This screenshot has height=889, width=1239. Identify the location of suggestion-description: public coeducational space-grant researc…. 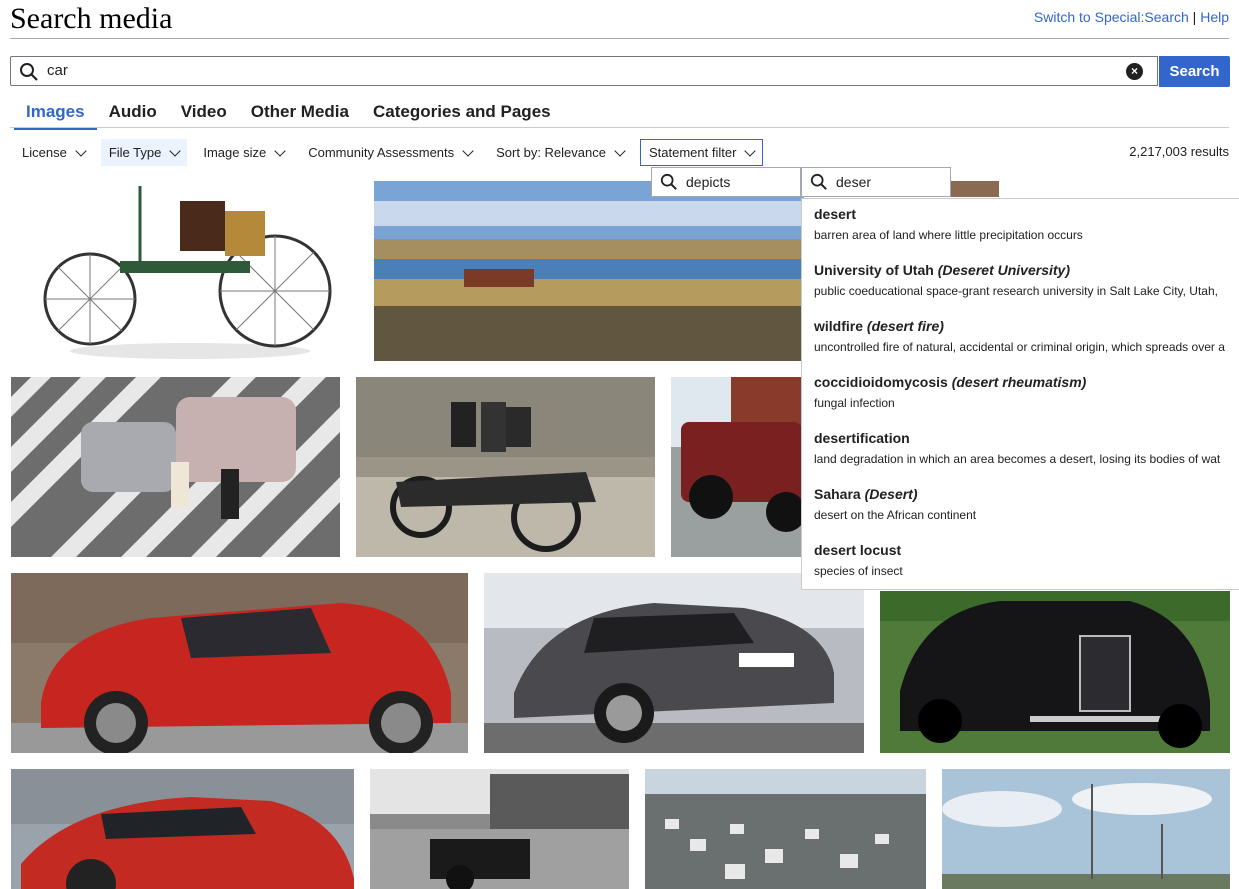
(1016, 291).